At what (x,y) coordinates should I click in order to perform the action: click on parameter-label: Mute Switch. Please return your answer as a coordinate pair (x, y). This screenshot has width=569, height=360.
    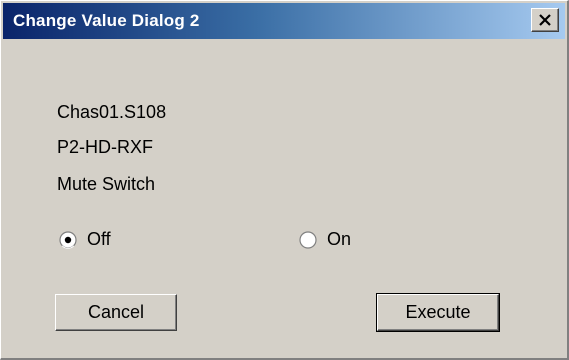
    Looking at the image, I should click on (106, 184).